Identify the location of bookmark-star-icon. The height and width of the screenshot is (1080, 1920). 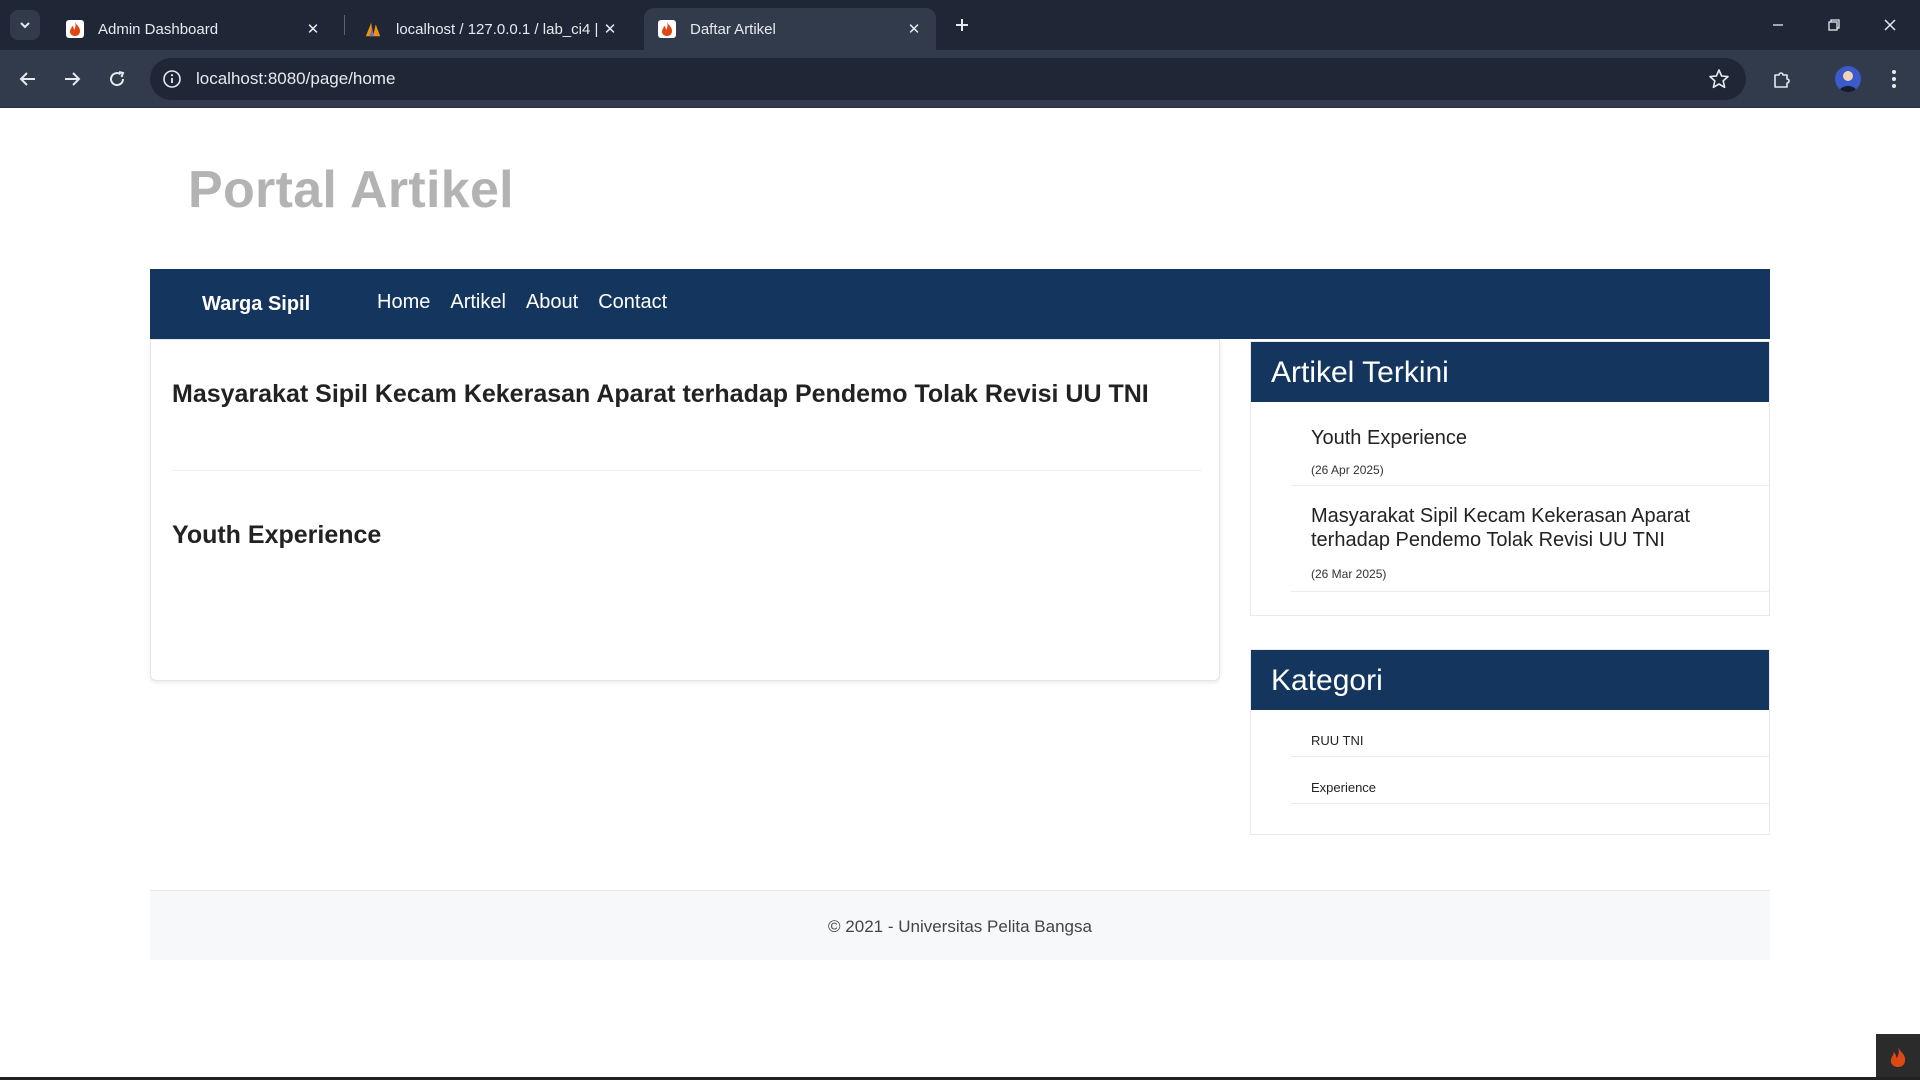
(1719, 79).